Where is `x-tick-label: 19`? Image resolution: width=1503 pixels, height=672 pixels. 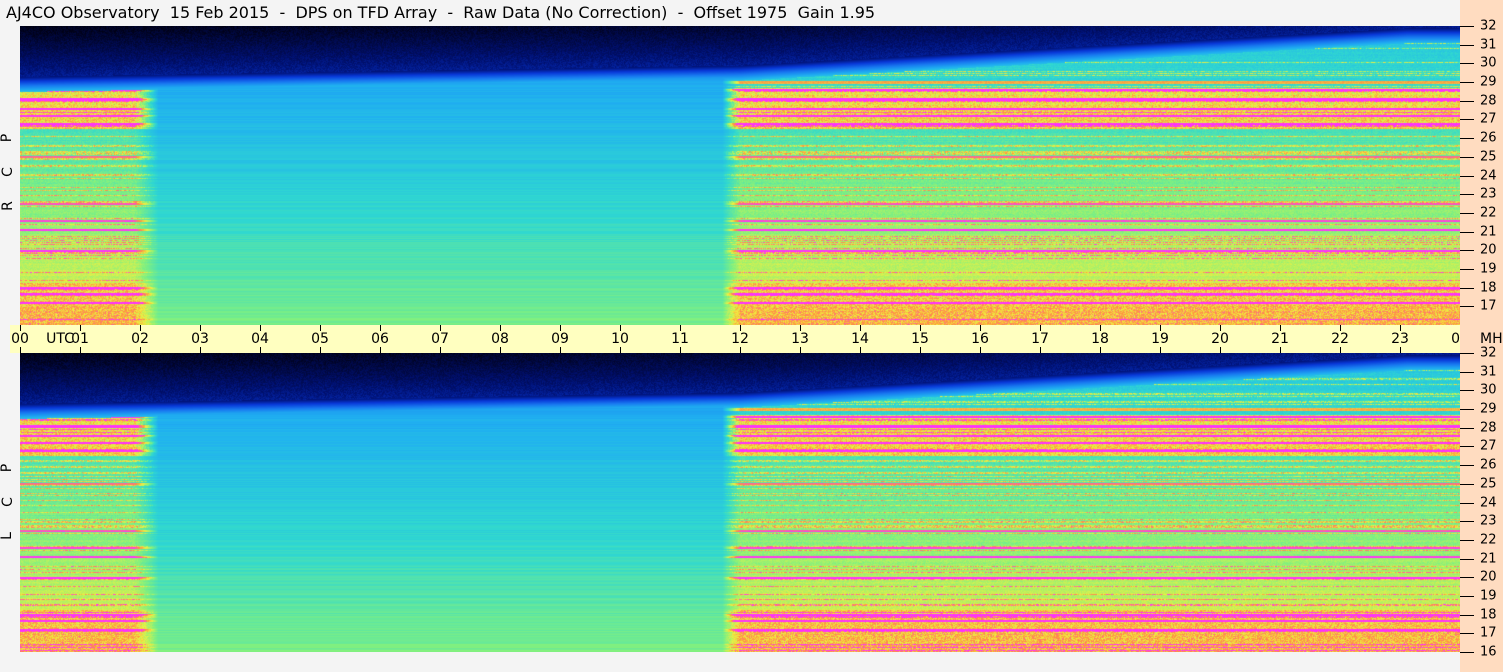 x-tick-label: 19 is located at coordinates (1160, 339).